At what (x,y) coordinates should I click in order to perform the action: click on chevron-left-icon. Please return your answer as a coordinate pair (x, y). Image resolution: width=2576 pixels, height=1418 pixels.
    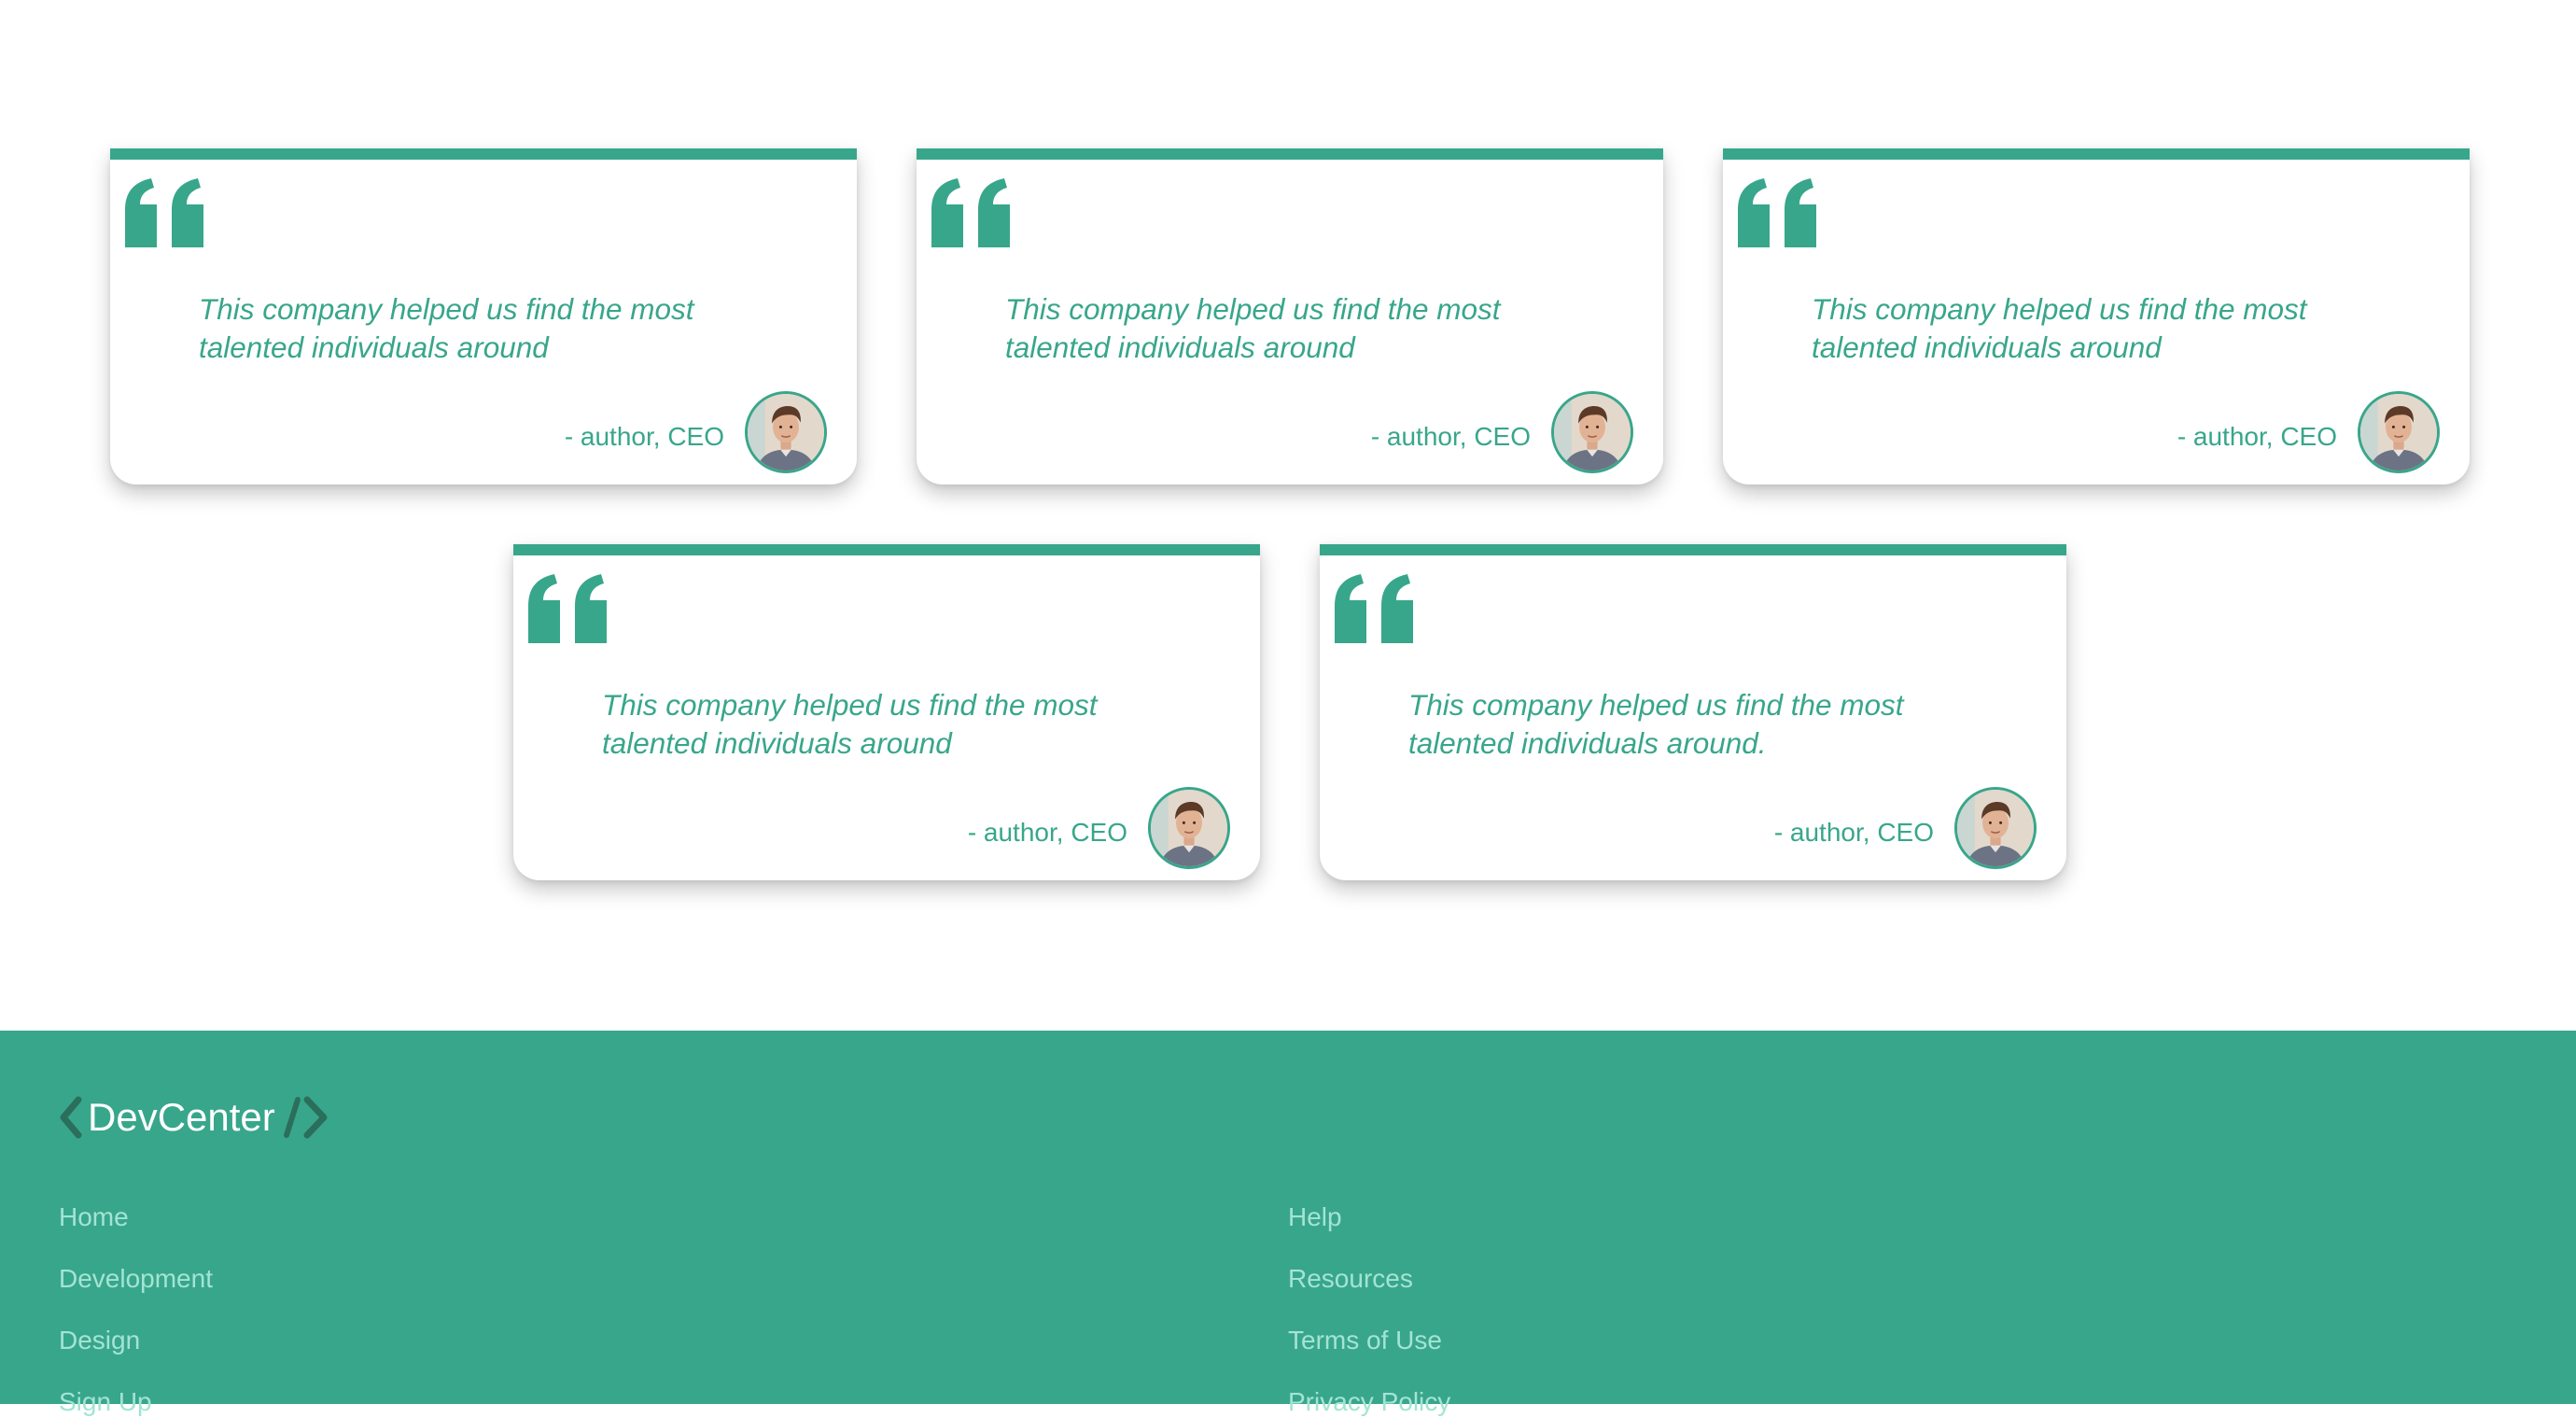
    Looking at the image, I should click on (71, 1117).